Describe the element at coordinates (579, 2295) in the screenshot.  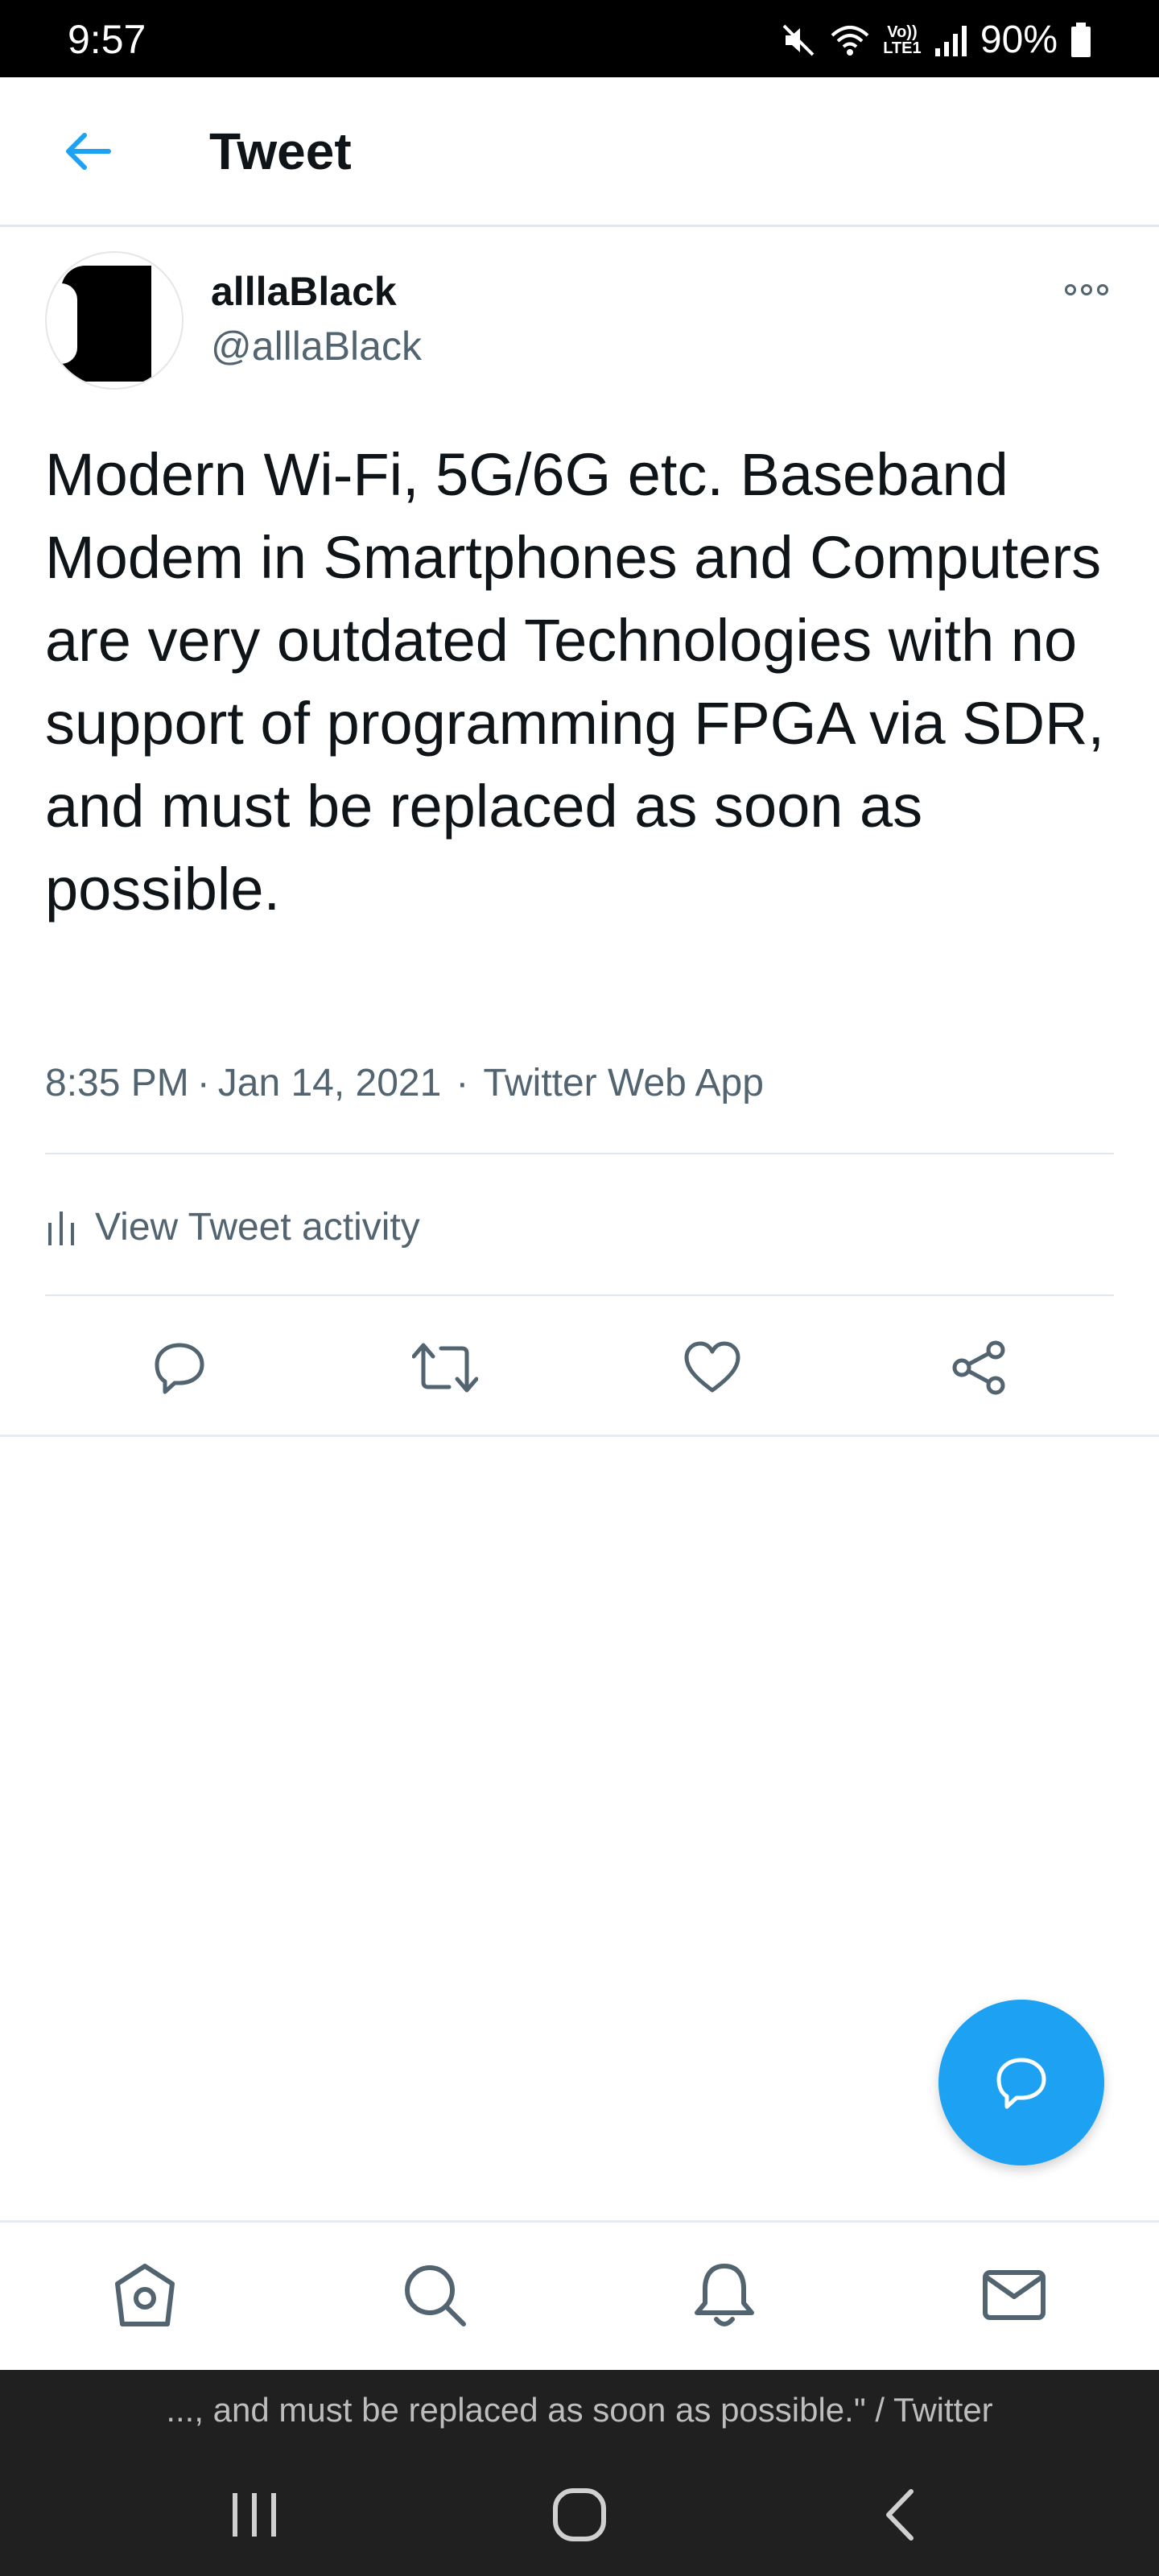
I see `bottom-navigation` at that location.